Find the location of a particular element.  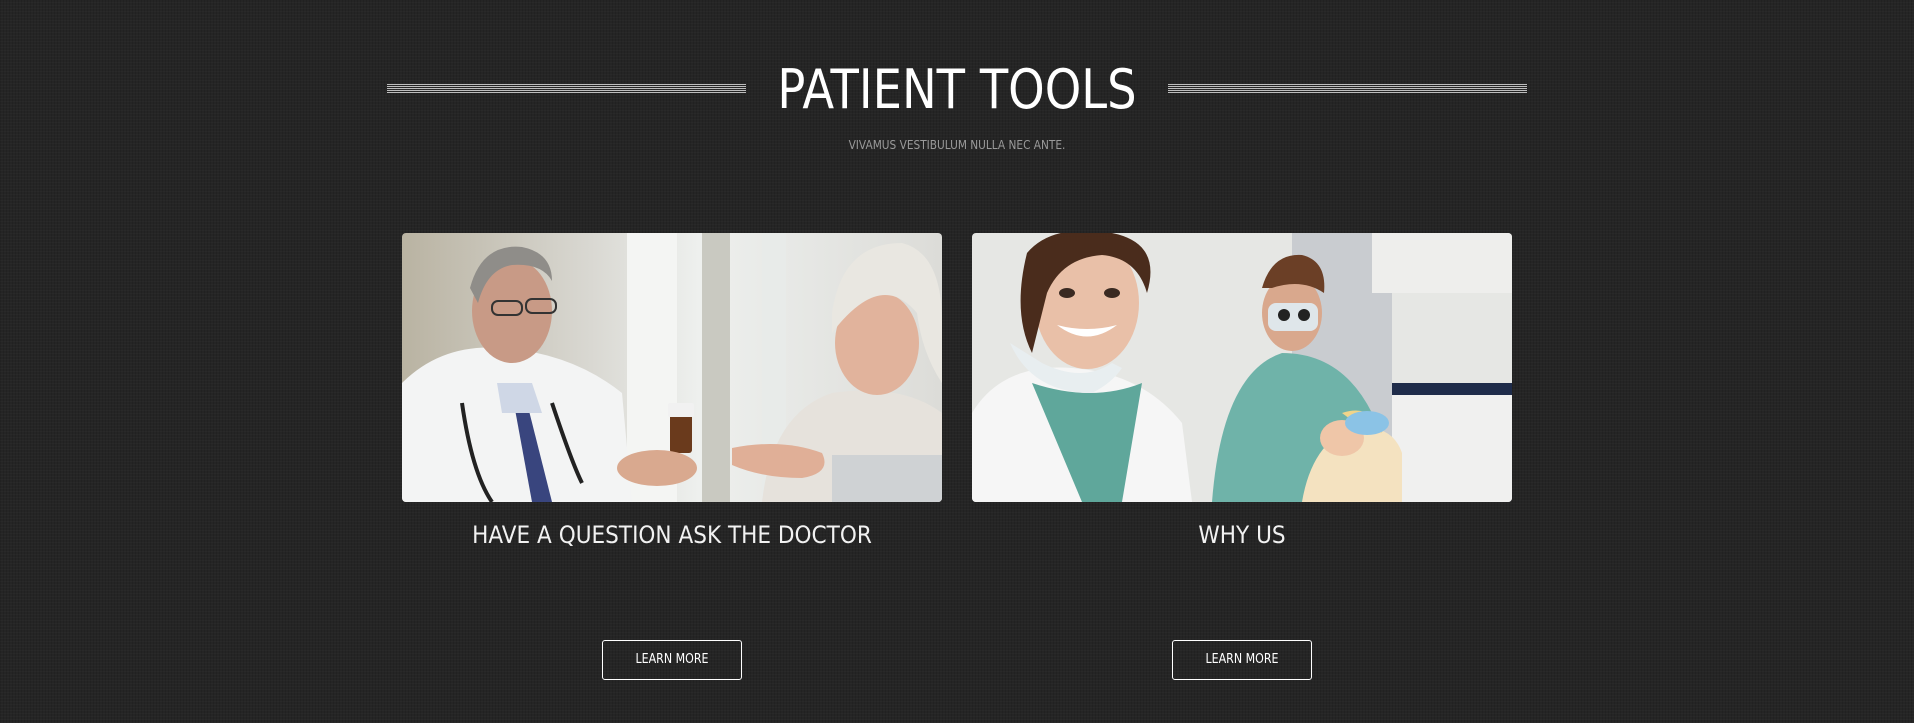

card-title: HAVE A QUESTION ASK THE DOCTOR is located at coordinates (672, 535).